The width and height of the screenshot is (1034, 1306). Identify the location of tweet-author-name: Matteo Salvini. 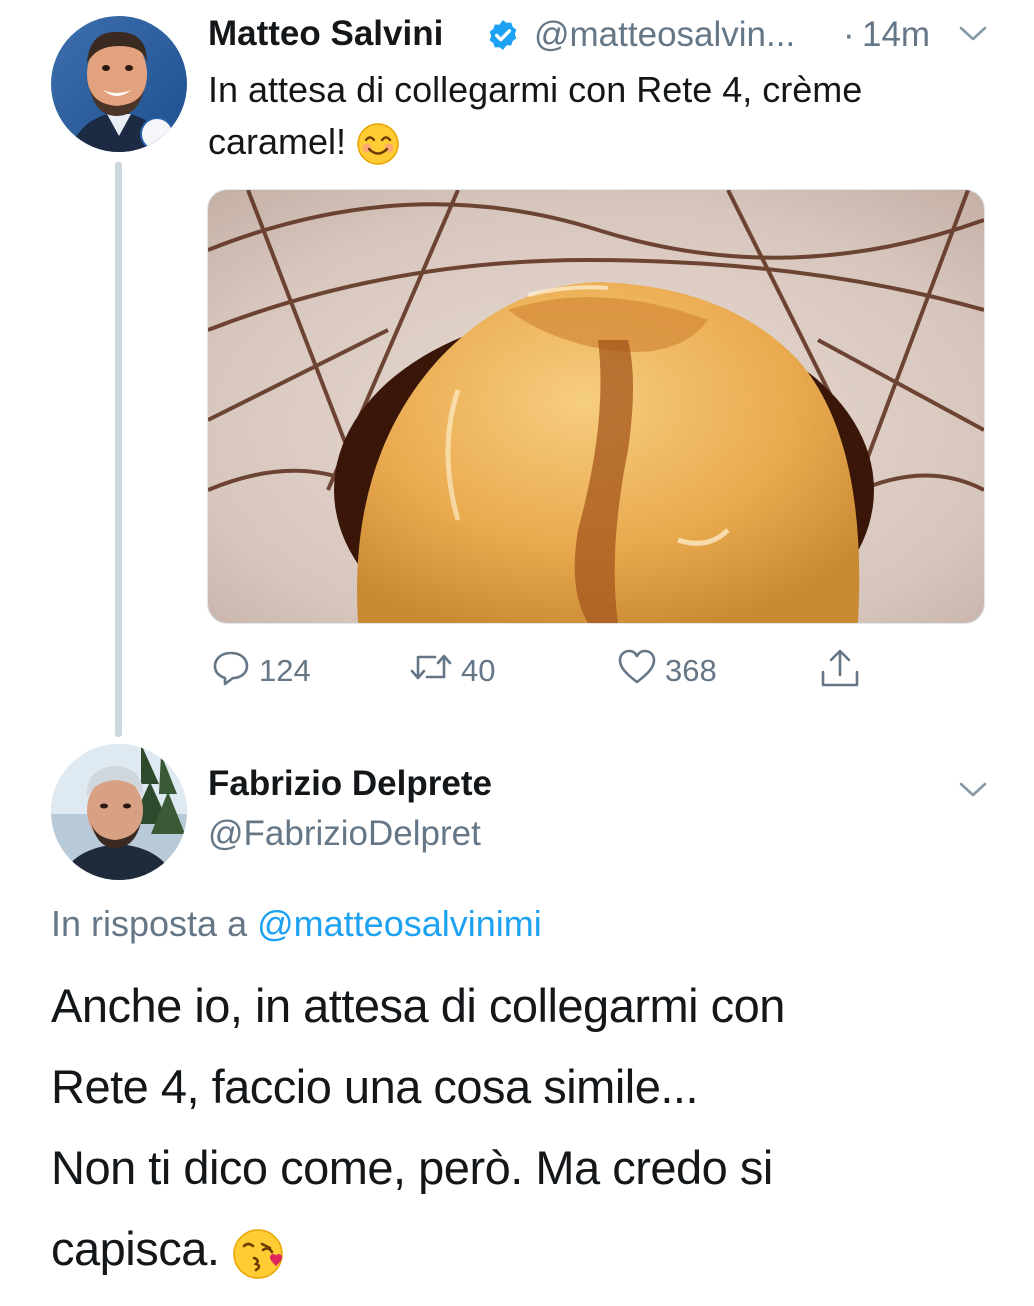
(325, 34).